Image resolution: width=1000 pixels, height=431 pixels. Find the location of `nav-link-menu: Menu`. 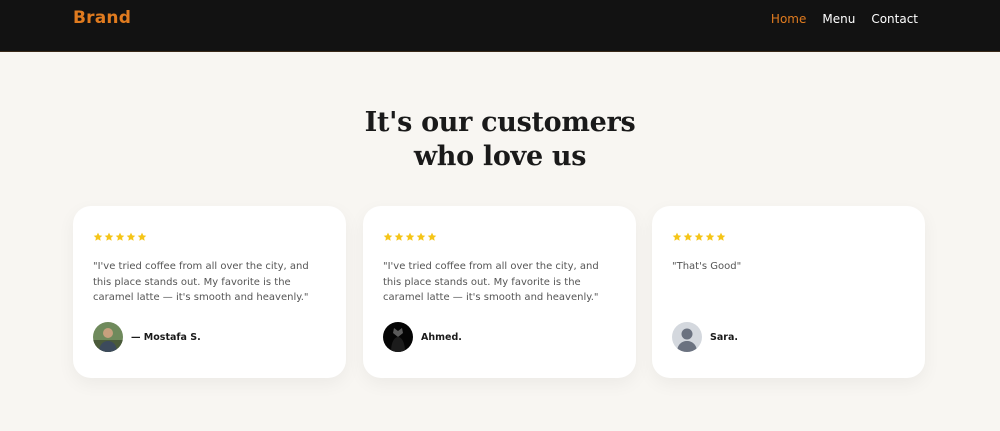

nav-link-menu: Menu is located at coordinates (838, 19).